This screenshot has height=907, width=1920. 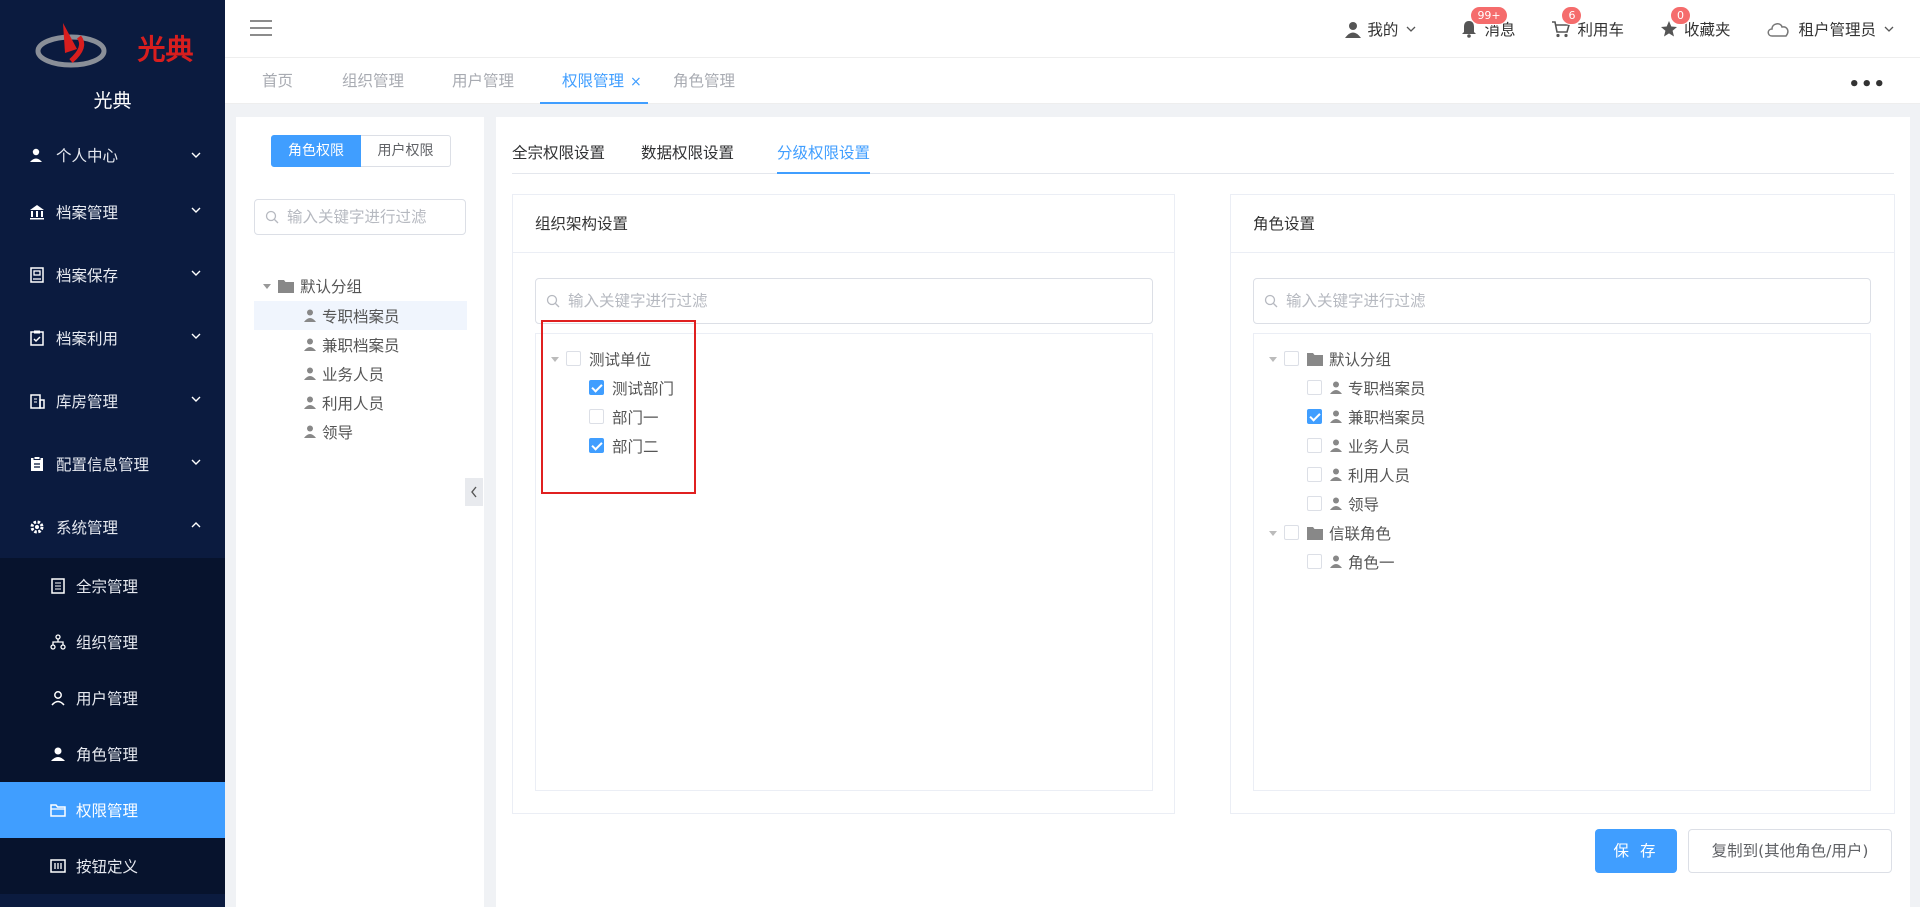 I want to click on sidebar-item-button-def: 按钮定义, so click(x=112, y=866).